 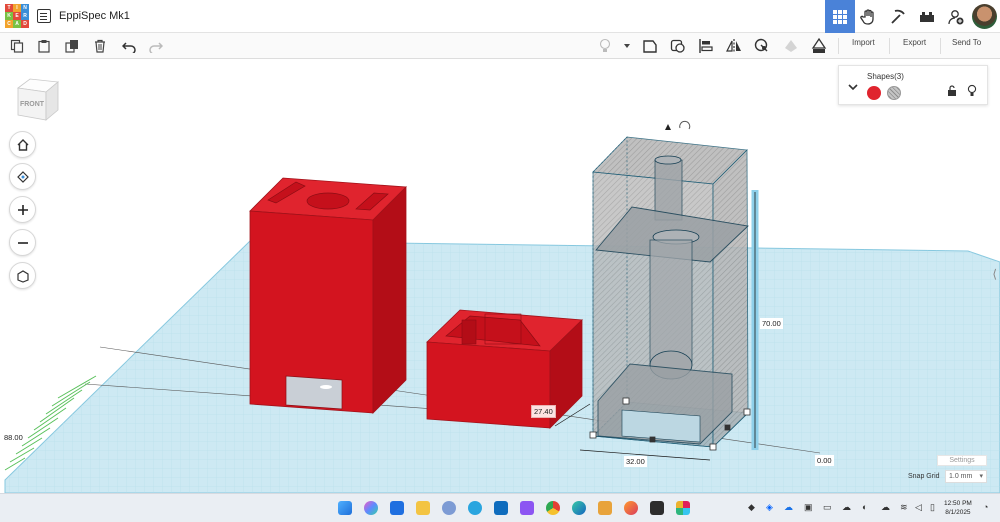 I want to click on tinkercad-logo: TINKERCAD, so click(x=17, y=16).